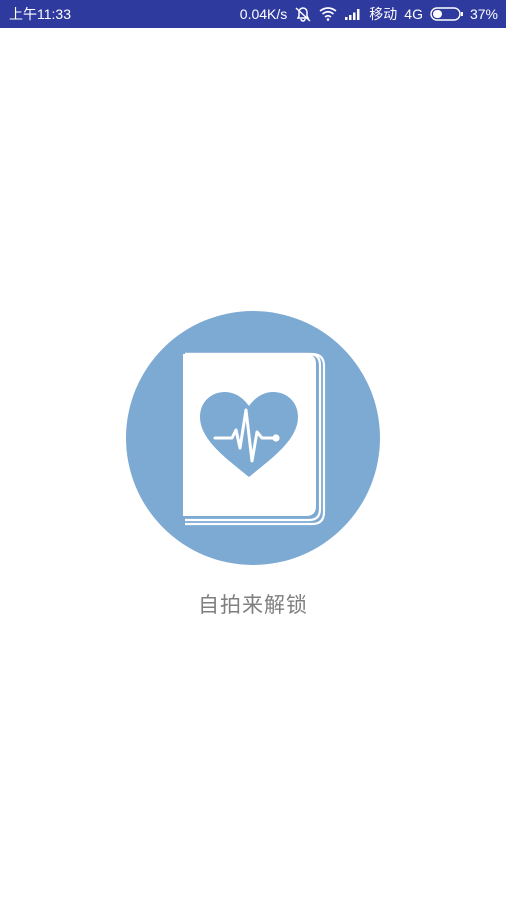 This screenshot has height=900, width=506. I want to click on status-bar: 上午11:33 0.04K/s 移动 4G 37%, so click(253, 14).